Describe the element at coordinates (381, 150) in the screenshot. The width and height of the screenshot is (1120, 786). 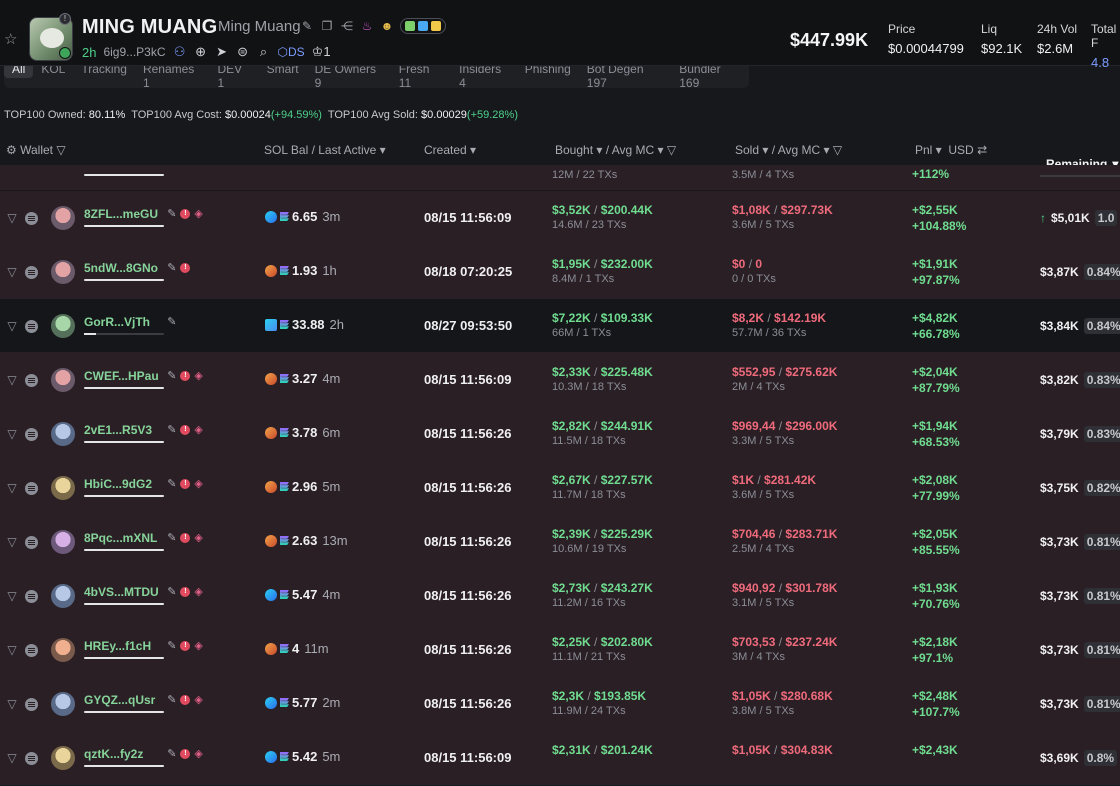
I see `sort-icon: ▾` at that location.